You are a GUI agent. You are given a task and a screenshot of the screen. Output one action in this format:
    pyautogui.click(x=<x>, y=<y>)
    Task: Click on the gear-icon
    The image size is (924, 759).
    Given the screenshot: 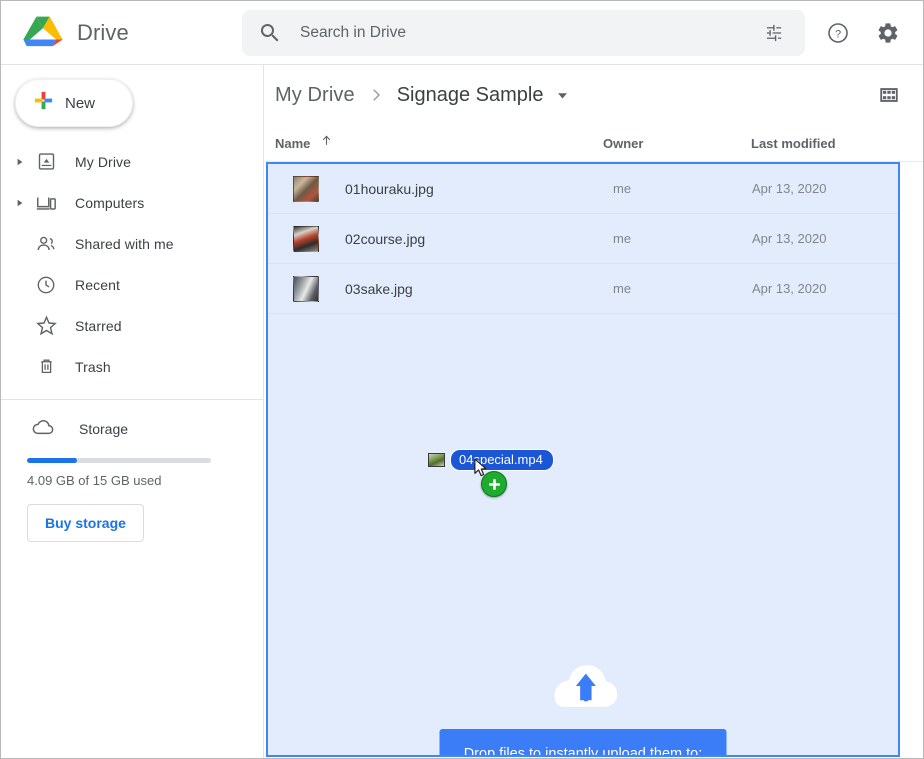 What is the action you would take?
    pyautogui.click(x=888, y=33)
    